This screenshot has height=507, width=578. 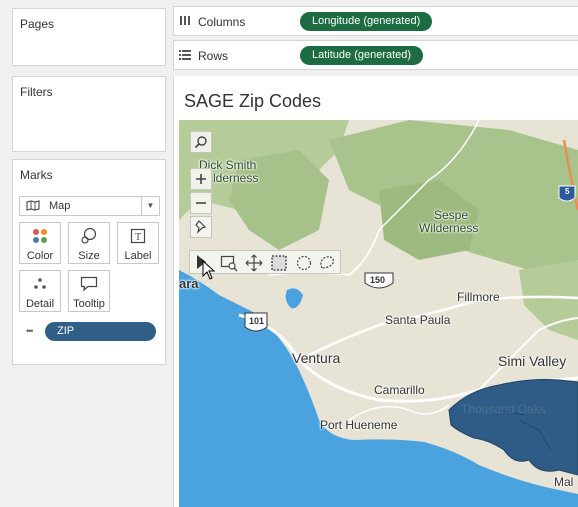 I want to click on columns-label: Columns, so click(x=222, y=22).